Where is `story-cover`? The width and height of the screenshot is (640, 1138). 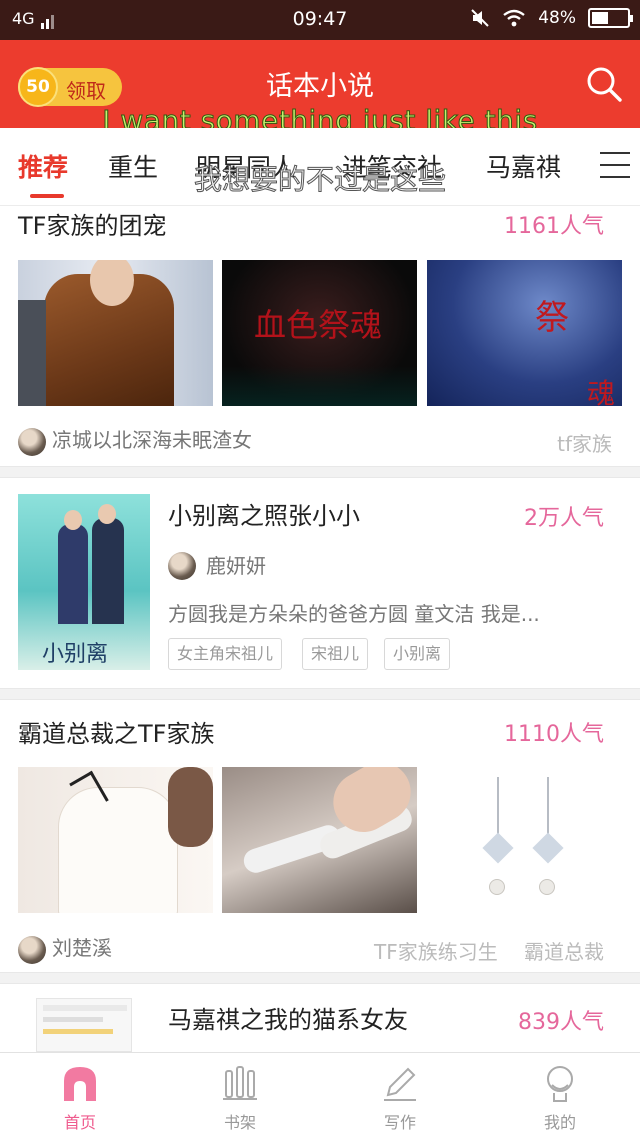
story-cover is located at coordinates (84, 1025).